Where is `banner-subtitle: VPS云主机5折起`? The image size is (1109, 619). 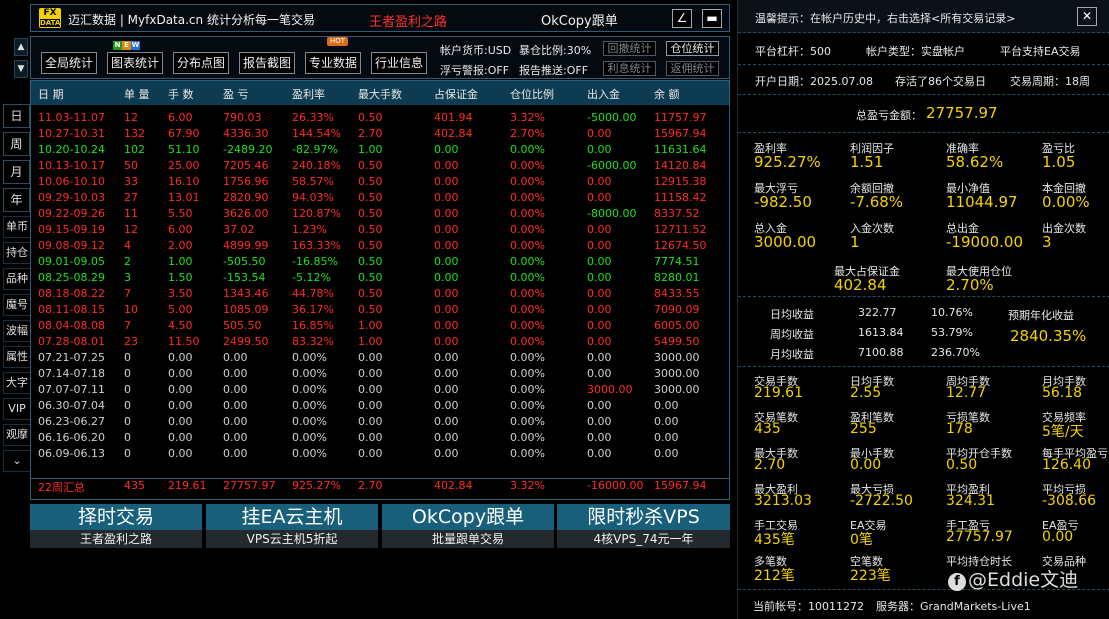 banner-subtitle: VPS云主机5折起 is located at coordinates (292, 539).